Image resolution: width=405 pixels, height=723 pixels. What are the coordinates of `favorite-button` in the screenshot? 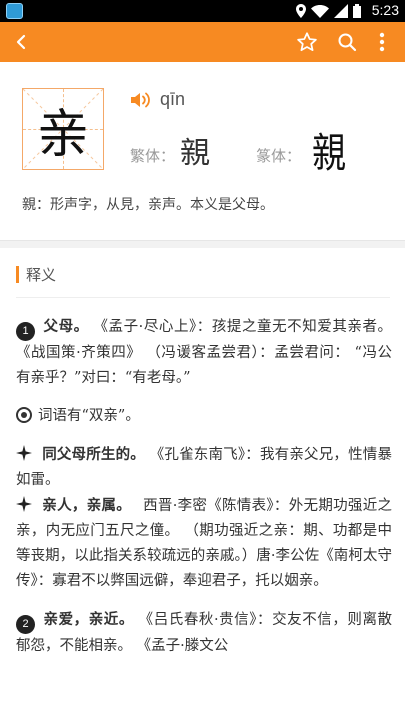 It's located at (307, 42).